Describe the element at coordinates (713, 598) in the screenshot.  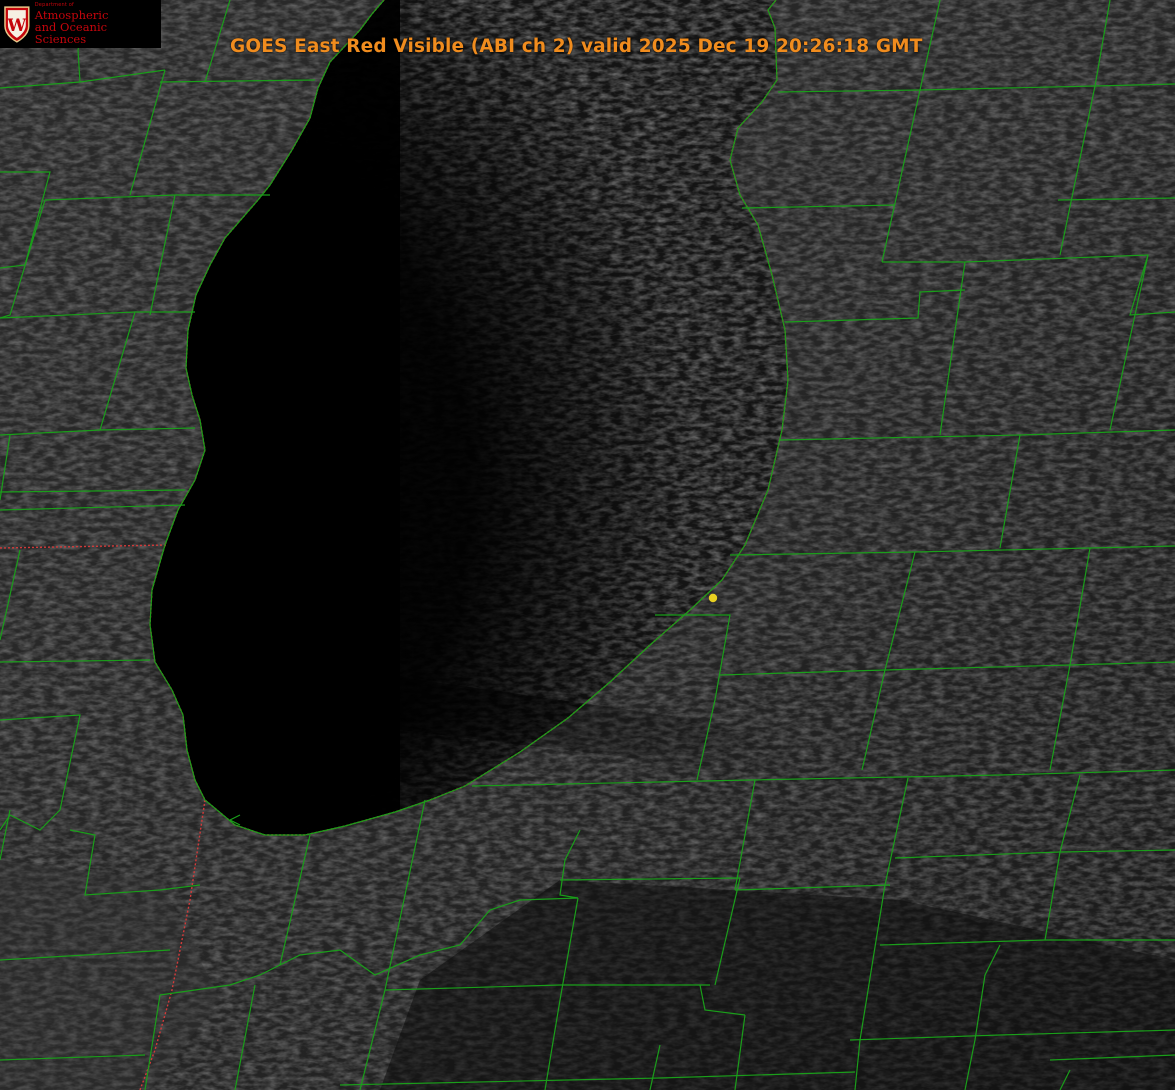
I see `station-marker` at that location.